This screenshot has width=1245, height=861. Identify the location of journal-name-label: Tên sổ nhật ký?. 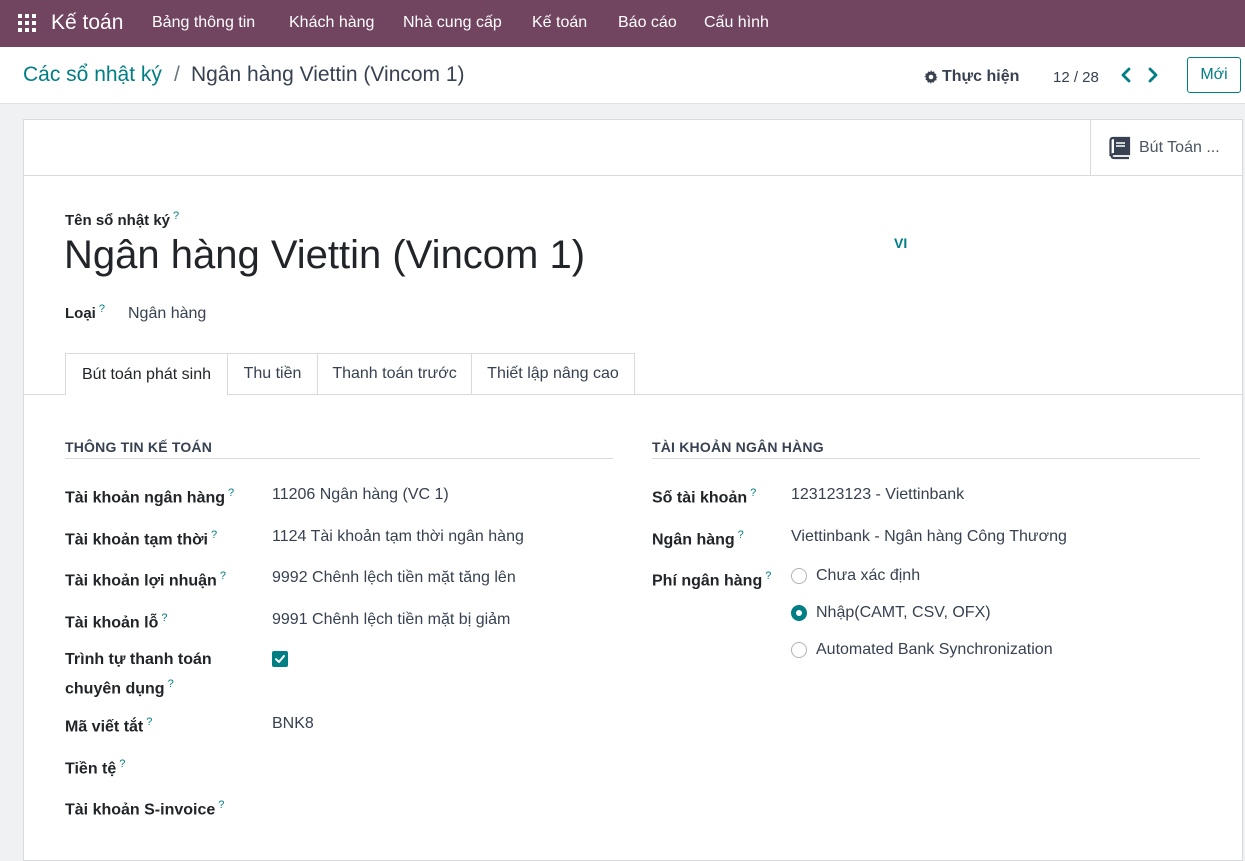
(122, 219).